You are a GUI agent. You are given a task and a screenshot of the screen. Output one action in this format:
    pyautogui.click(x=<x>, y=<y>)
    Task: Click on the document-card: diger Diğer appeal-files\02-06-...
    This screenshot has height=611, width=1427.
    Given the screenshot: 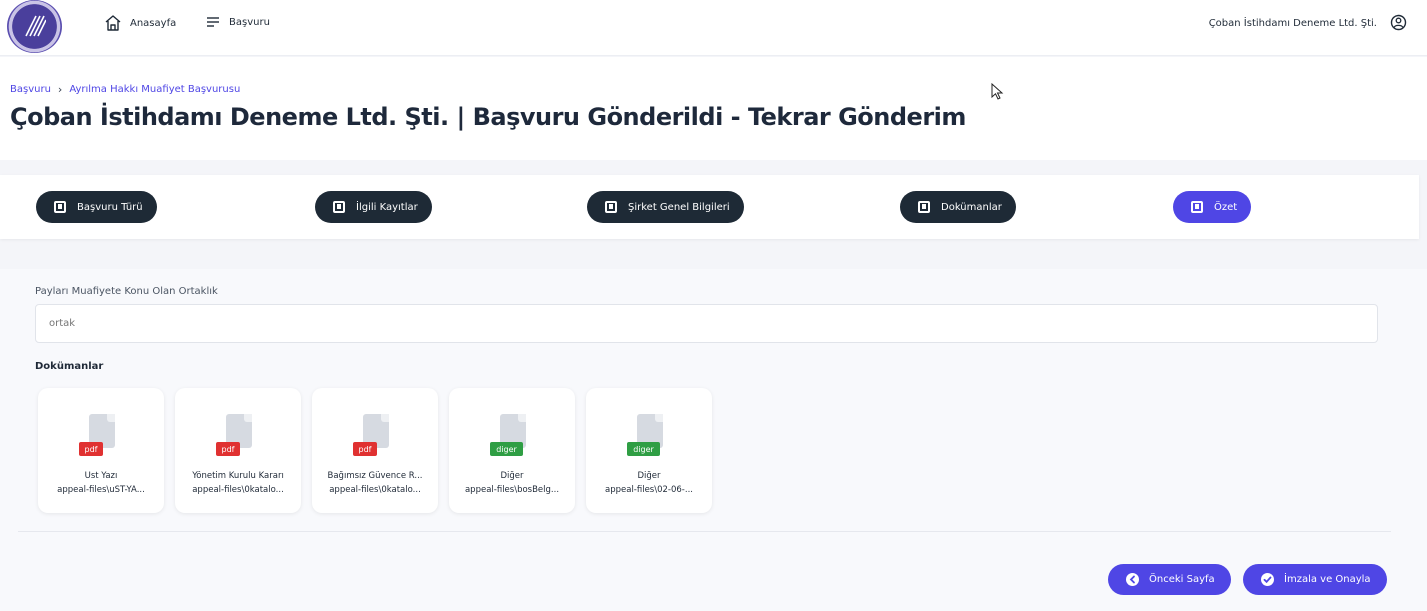 What is the action you would take?
    pyautogui.click(x=649, y=450)
    